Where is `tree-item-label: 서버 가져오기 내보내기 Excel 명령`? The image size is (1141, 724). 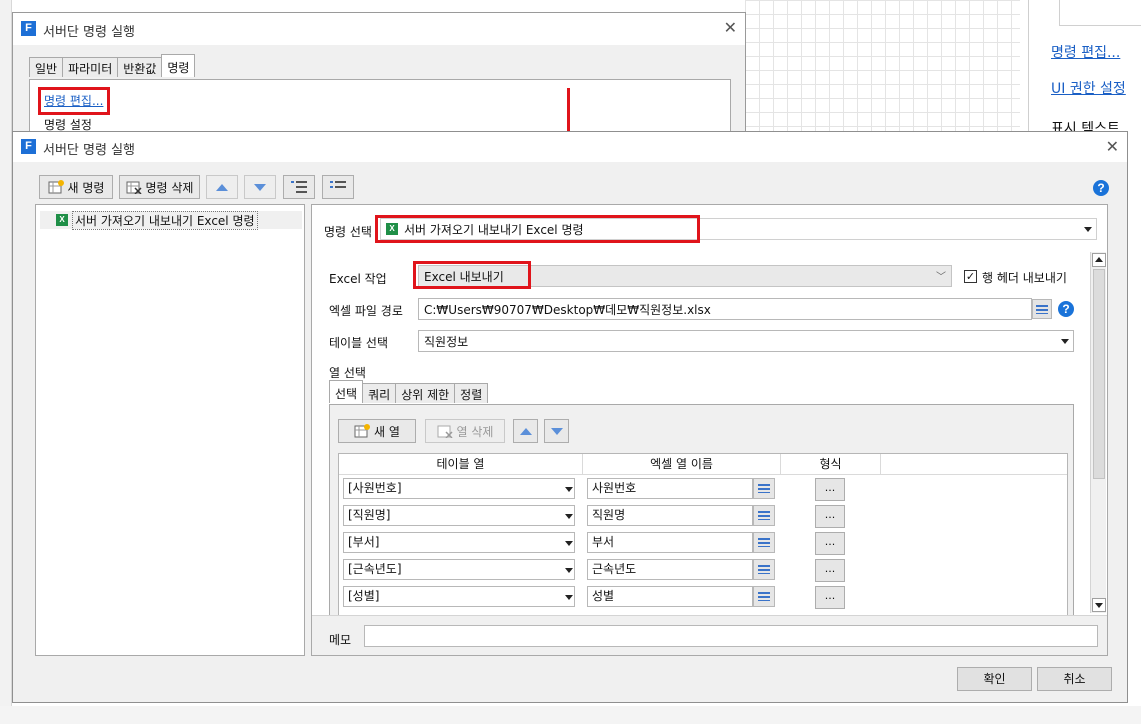
tree-item-label: 서버 가져오기 내보내기 Excel 명령 is located at coordinates (165, 220).